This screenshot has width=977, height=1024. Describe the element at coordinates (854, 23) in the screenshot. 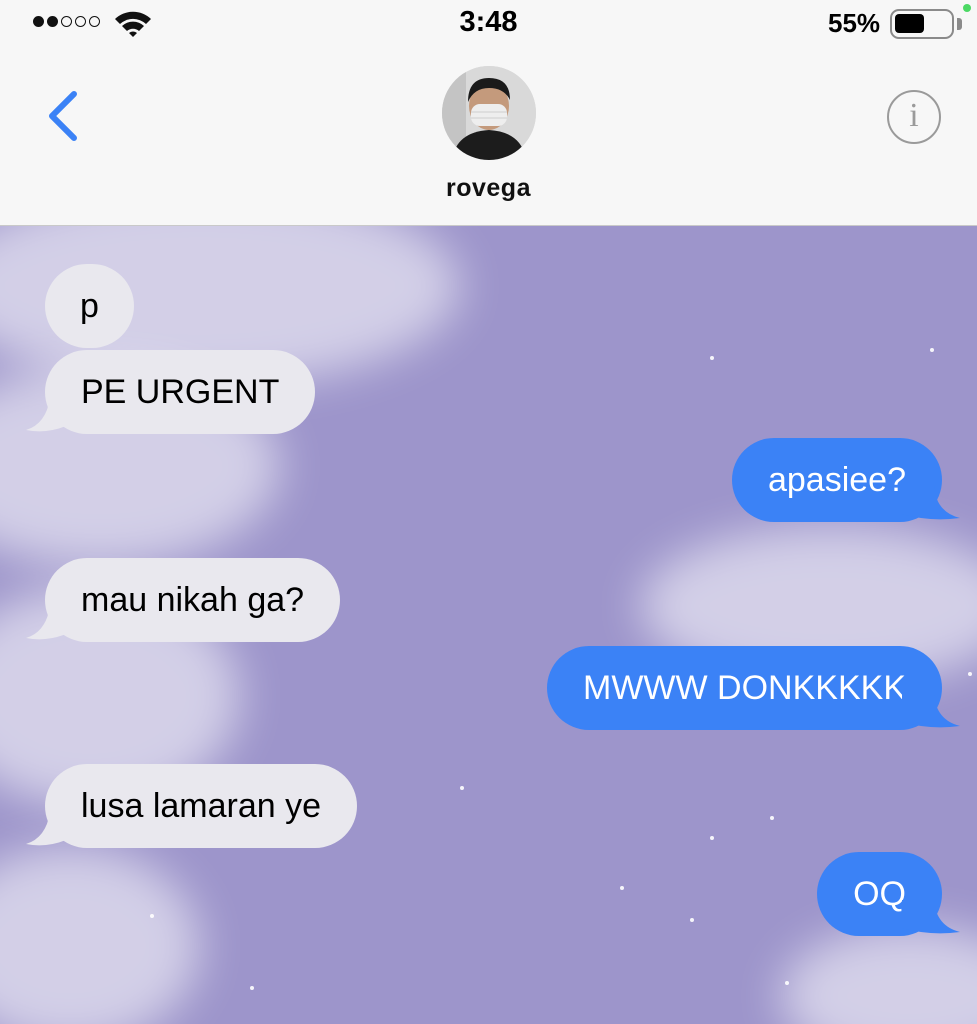

I see `battery-percentage: 55%` at that location.